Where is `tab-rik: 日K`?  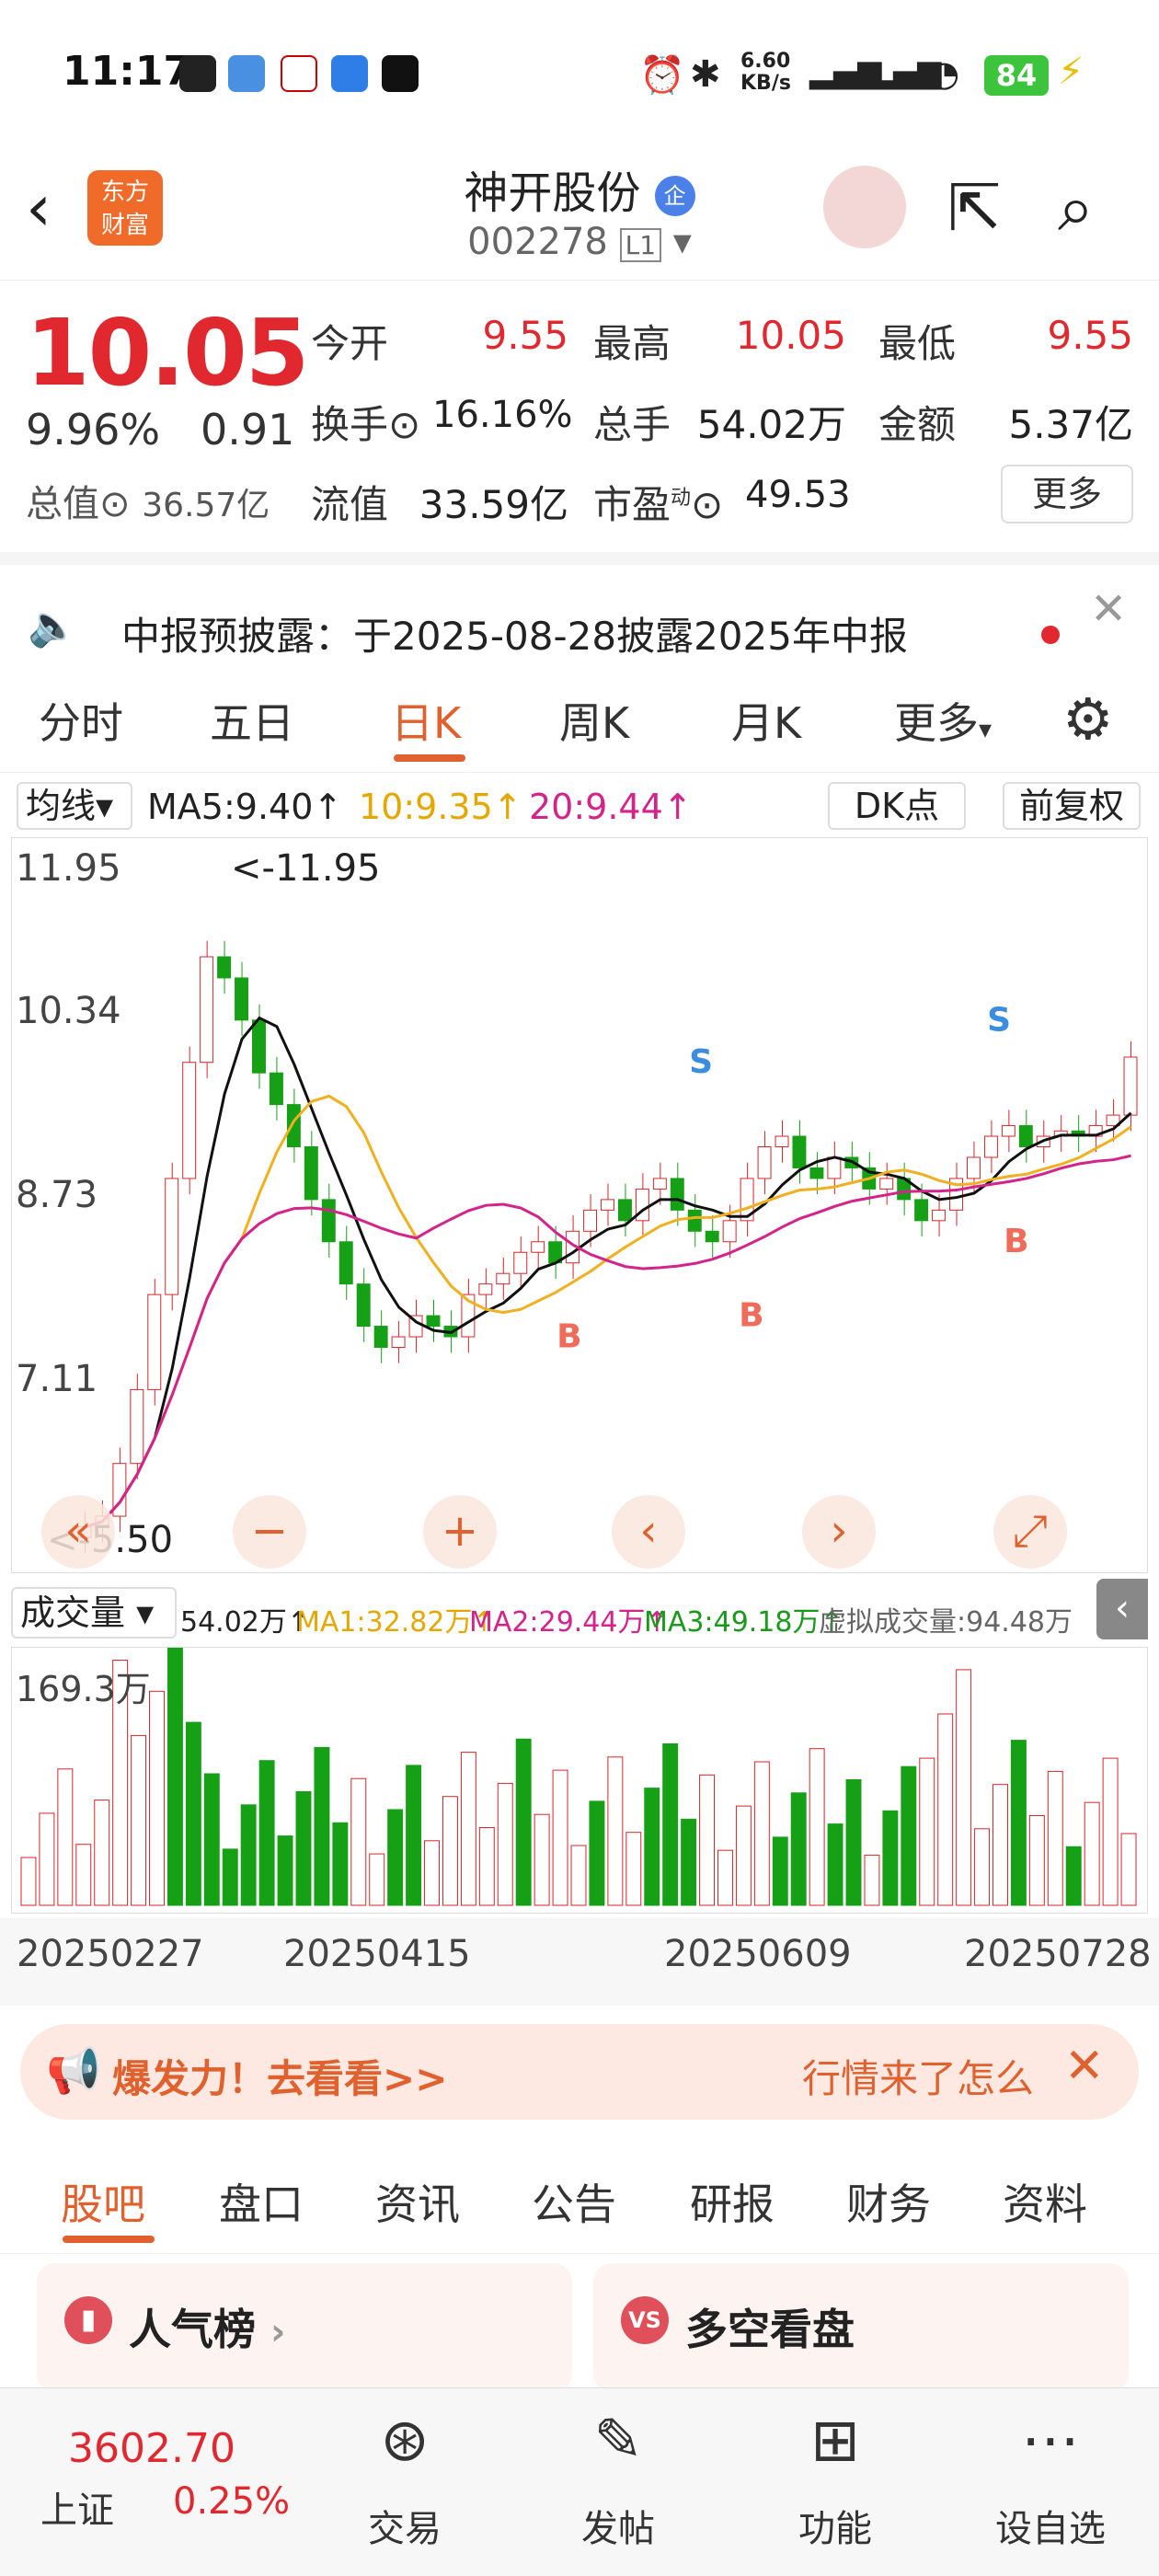 tab-rik: 日K is located at coordinates (426, 720).